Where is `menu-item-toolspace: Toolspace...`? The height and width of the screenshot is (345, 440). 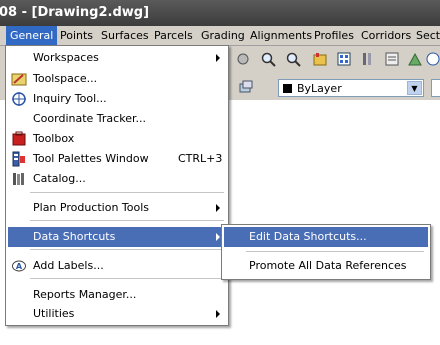 menu-item-toolspace: Toolspace... is located at coordinates (117, 79).